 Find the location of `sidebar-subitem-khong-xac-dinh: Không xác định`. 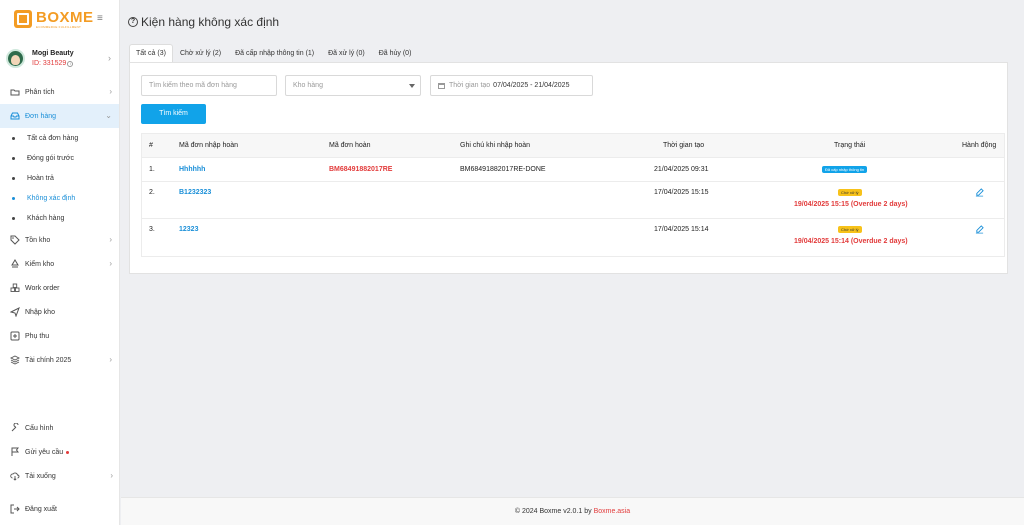

sidebar-subitem-khong-xac-dinh: Không xác định is located at coordinates (59, 198).